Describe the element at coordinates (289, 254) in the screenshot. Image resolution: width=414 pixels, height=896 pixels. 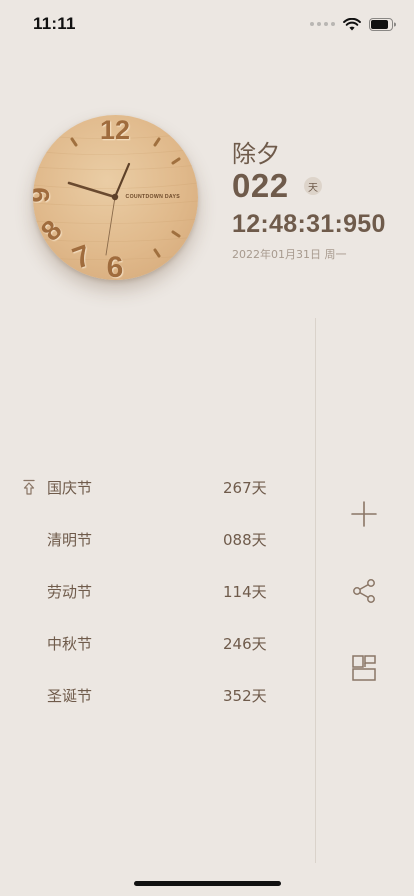
I see `event-date: 2022年01月31日 周一` at that location.